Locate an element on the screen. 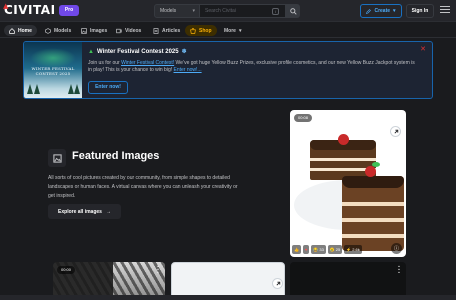  nav-item-shop: Shop is located at coordinates (201, 30).